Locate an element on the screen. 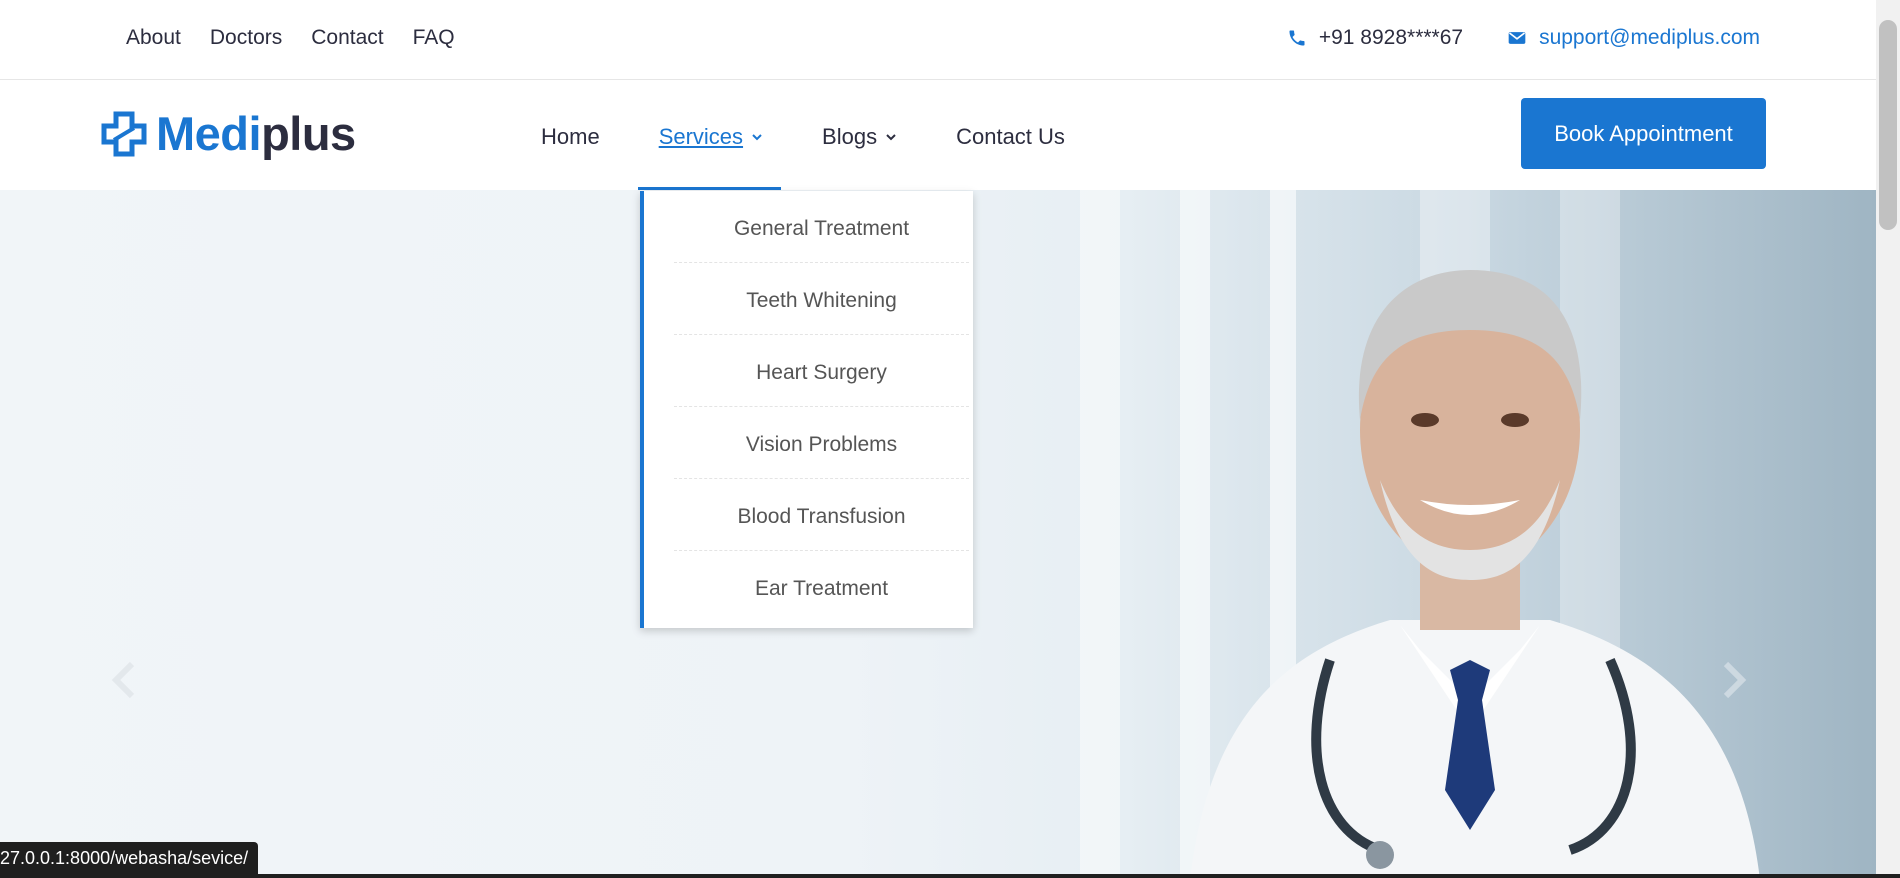 Image resolution: width=1900 pixels, height=878 pixels. dropdown-item-label: Heart Surgery is located at coordinates (821, 372).